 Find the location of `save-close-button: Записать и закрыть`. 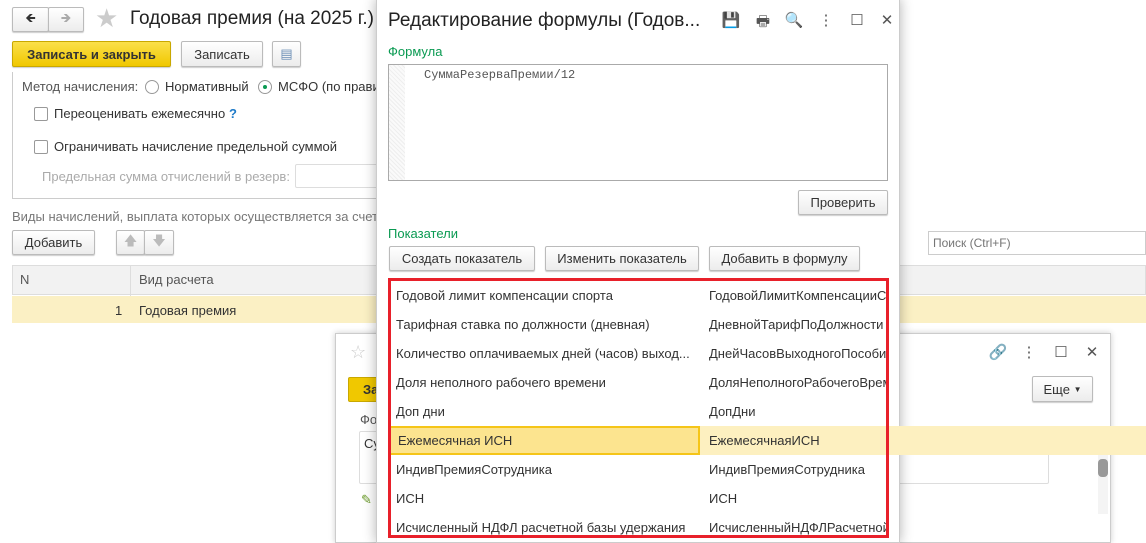

save-close-button: Записать и закрыть is located at coordinates (91, 54).